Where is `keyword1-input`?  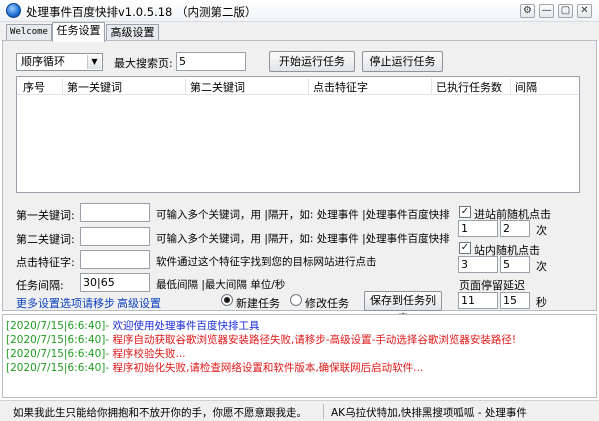
keyword1-input is located at coordinates (115, 212).